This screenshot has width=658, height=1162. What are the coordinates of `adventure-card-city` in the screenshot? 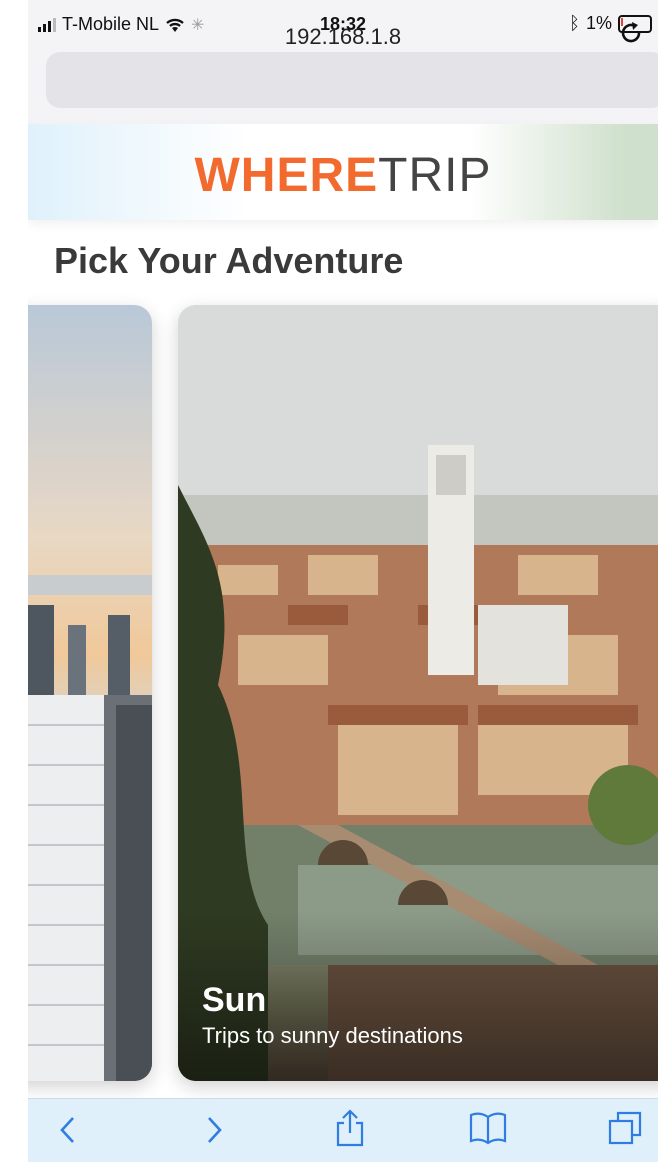 It's located at (90, 693).